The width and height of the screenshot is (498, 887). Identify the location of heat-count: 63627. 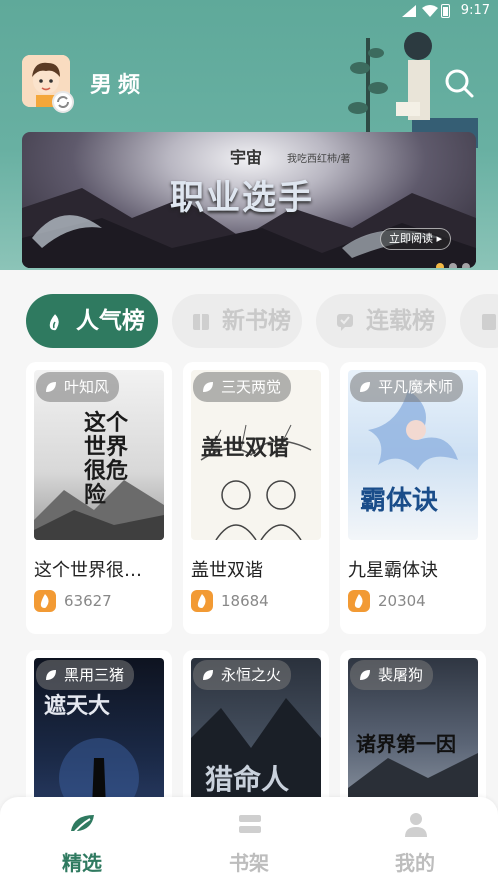
(88, 601).